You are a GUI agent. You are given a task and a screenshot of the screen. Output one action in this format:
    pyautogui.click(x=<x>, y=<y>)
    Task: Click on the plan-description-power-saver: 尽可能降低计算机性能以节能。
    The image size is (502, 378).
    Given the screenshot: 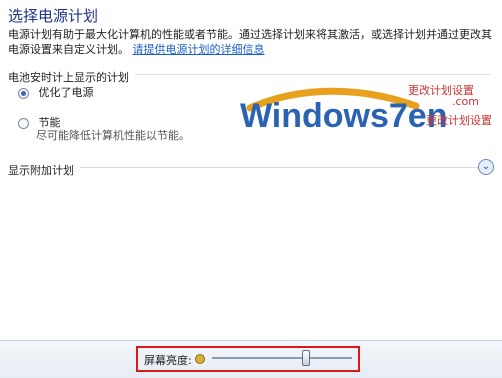 What is the action you would take?
    pyautogui.click(x=113, y=135)
    